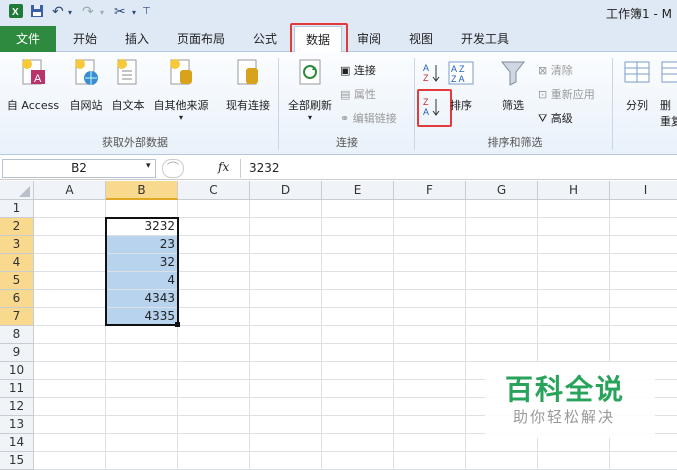 The width and height of the screenshot is (677, 470). I want to click on cell-i1, so click(643, 209).